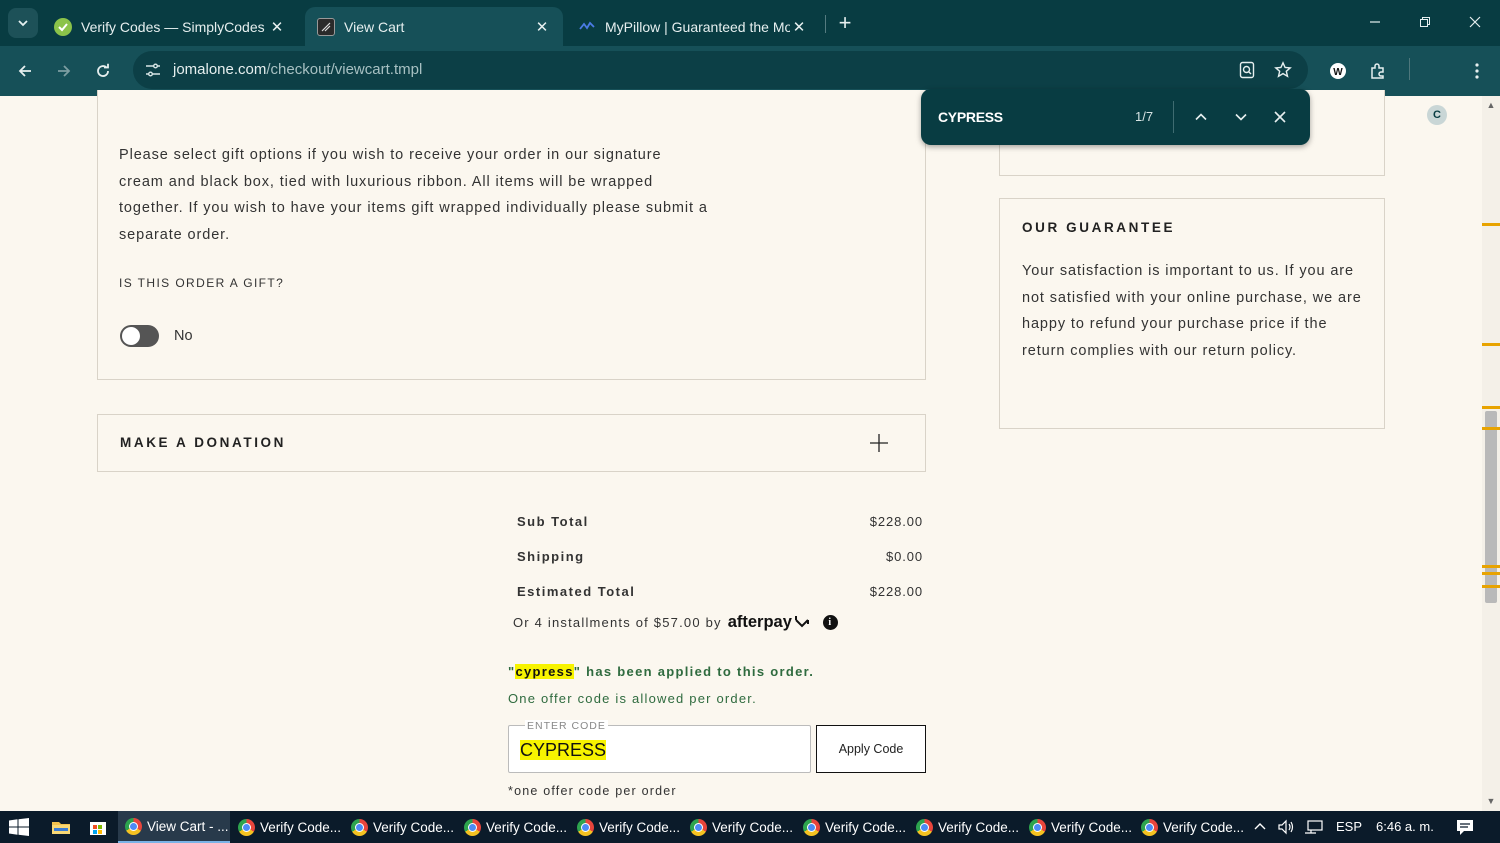 This screenshot has width=1500, height=843. I want to click on extension-w-icon: W, so click(1338, 71).